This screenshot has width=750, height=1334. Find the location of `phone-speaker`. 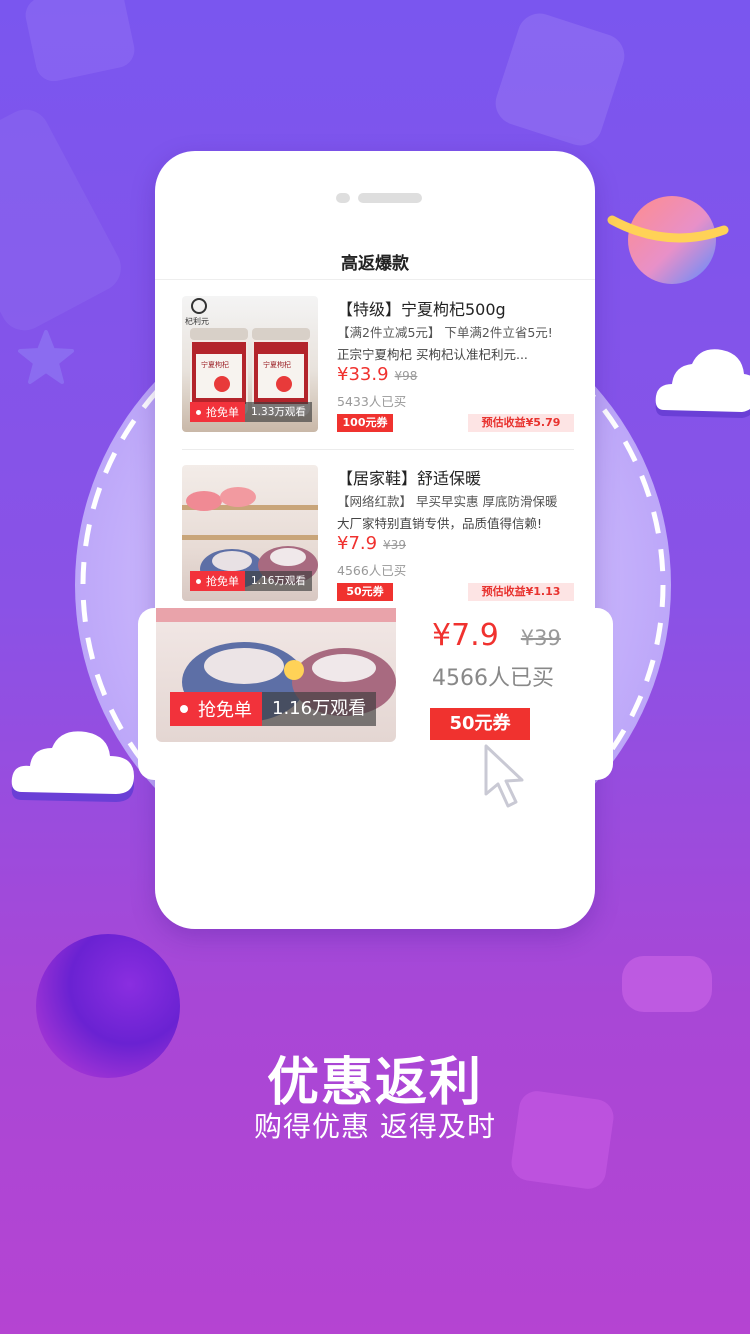

phone-speaker is located at coordinates (390, 198).